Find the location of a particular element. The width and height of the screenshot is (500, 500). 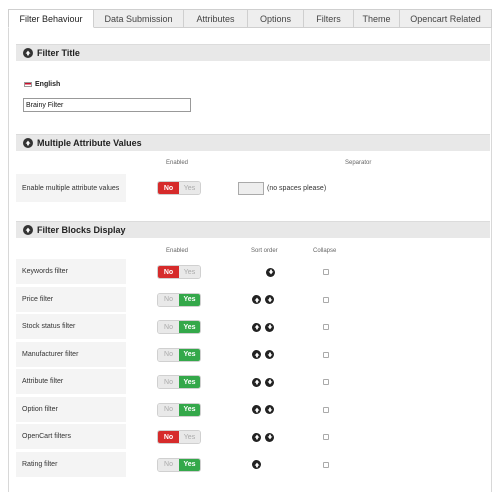

column-header-sort-order: Sort order is located at coordinates (264, 251).